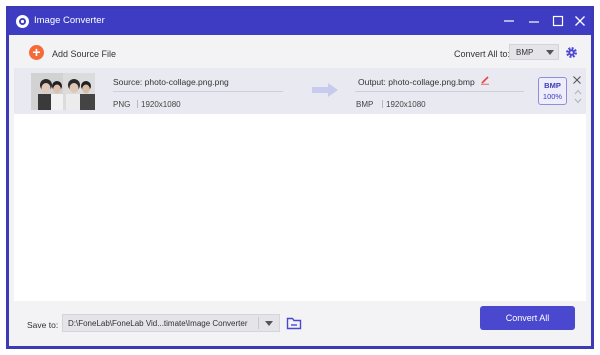  I want to click on source-resolution: 1920x1080, so click(157, 104).